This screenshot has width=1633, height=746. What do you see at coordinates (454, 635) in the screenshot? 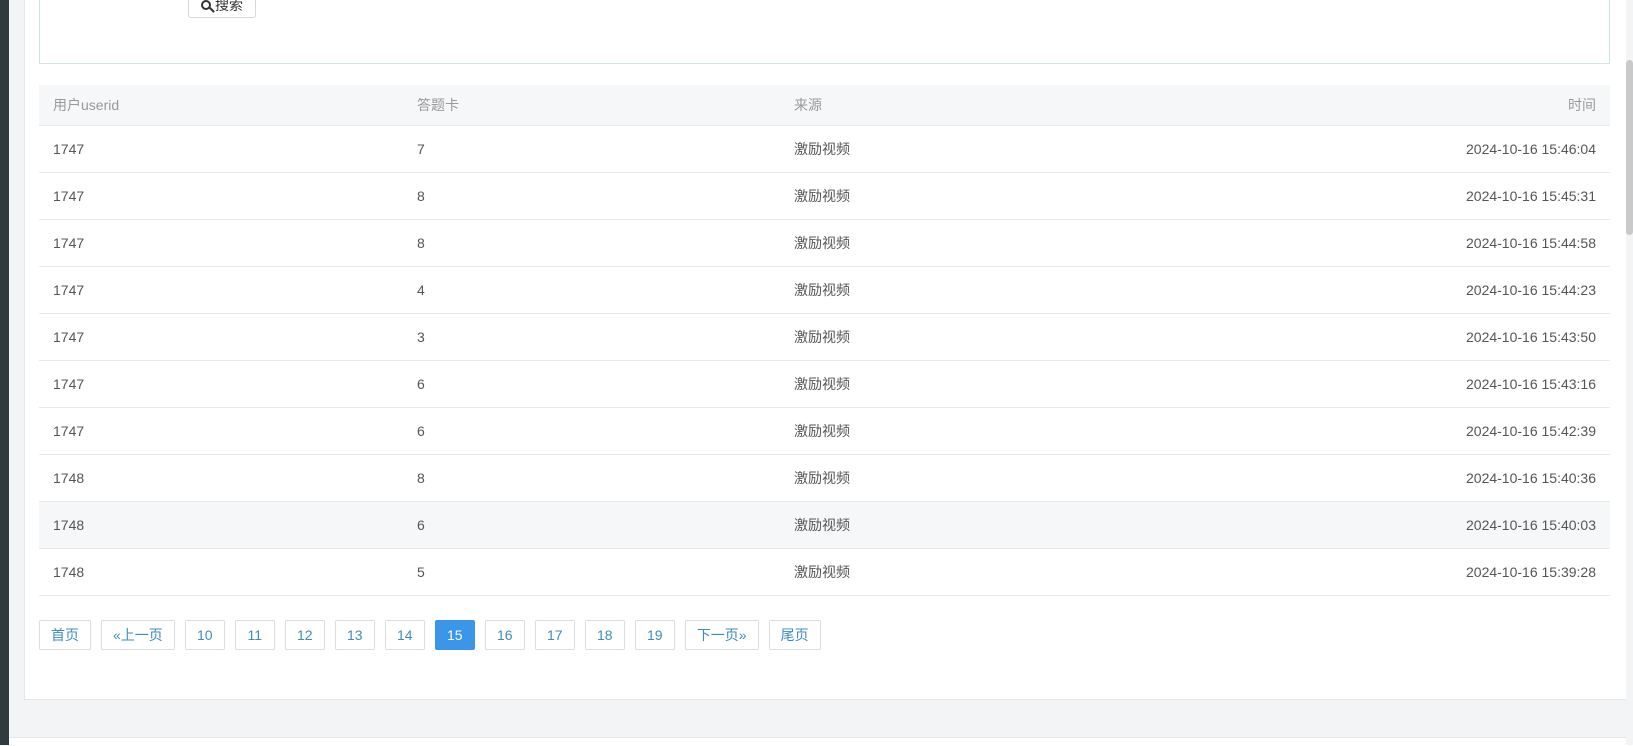
I see `page-number-button: 15` at bounding box center [454, 635].